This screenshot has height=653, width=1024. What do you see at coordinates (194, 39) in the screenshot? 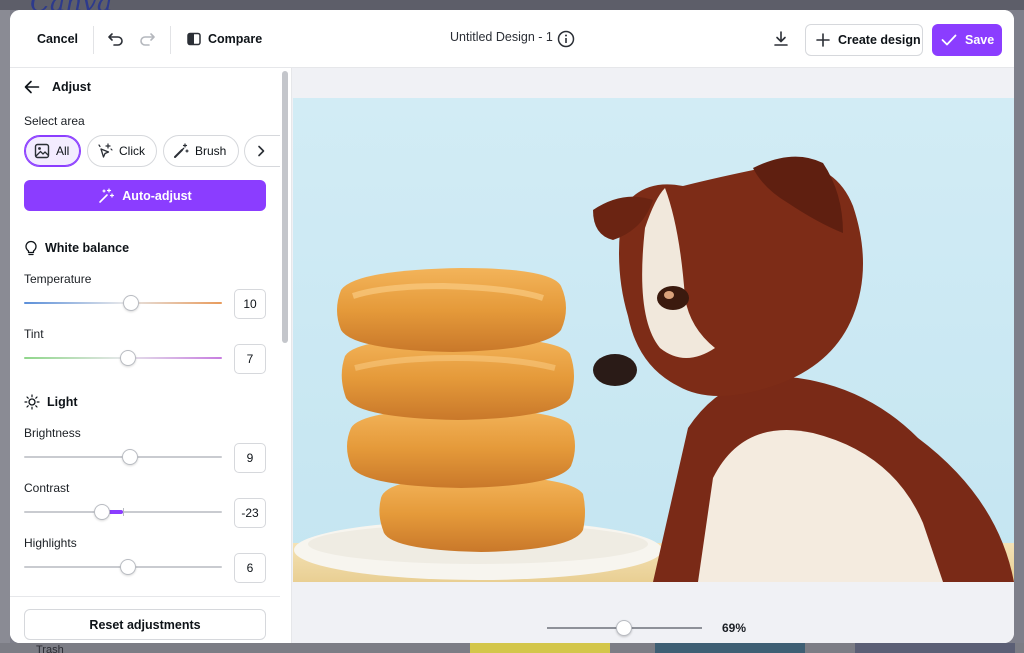
I see `compare-icon` at bounding box center [194, 39].